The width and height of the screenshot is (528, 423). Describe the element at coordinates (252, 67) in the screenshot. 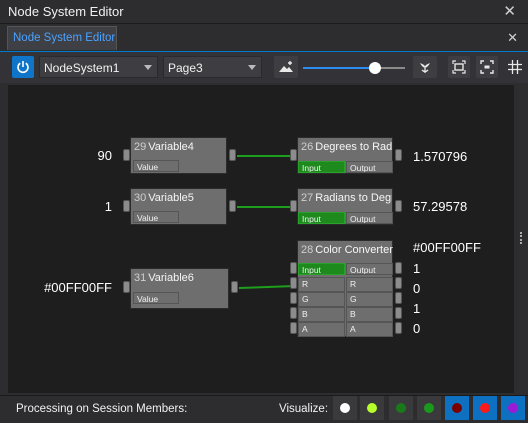

I see `chevron-down-icon` at that location.